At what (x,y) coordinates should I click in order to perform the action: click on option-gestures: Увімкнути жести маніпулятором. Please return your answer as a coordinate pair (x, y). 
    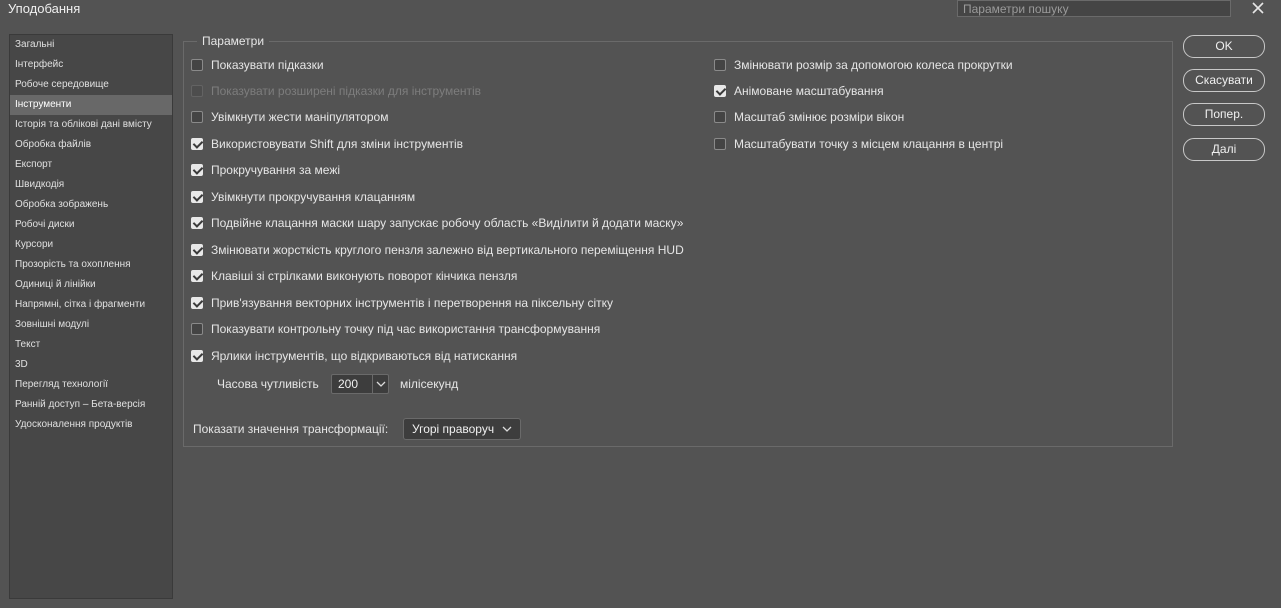
    Looking at the image, I should click on (289, 117).